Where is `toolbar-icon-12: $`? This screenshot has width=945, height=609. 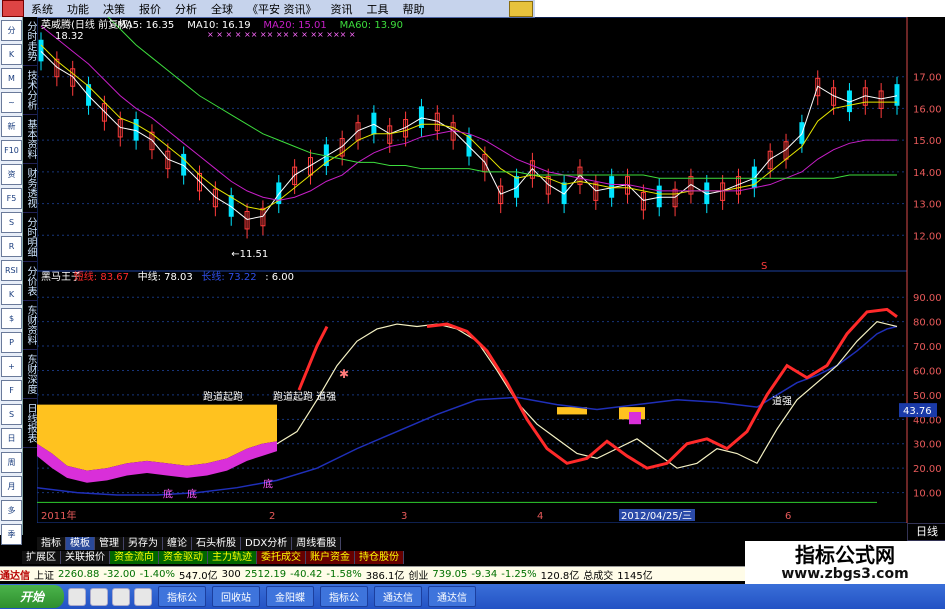
toolbar-icon-12: $ is located at coordinates (11, 318).